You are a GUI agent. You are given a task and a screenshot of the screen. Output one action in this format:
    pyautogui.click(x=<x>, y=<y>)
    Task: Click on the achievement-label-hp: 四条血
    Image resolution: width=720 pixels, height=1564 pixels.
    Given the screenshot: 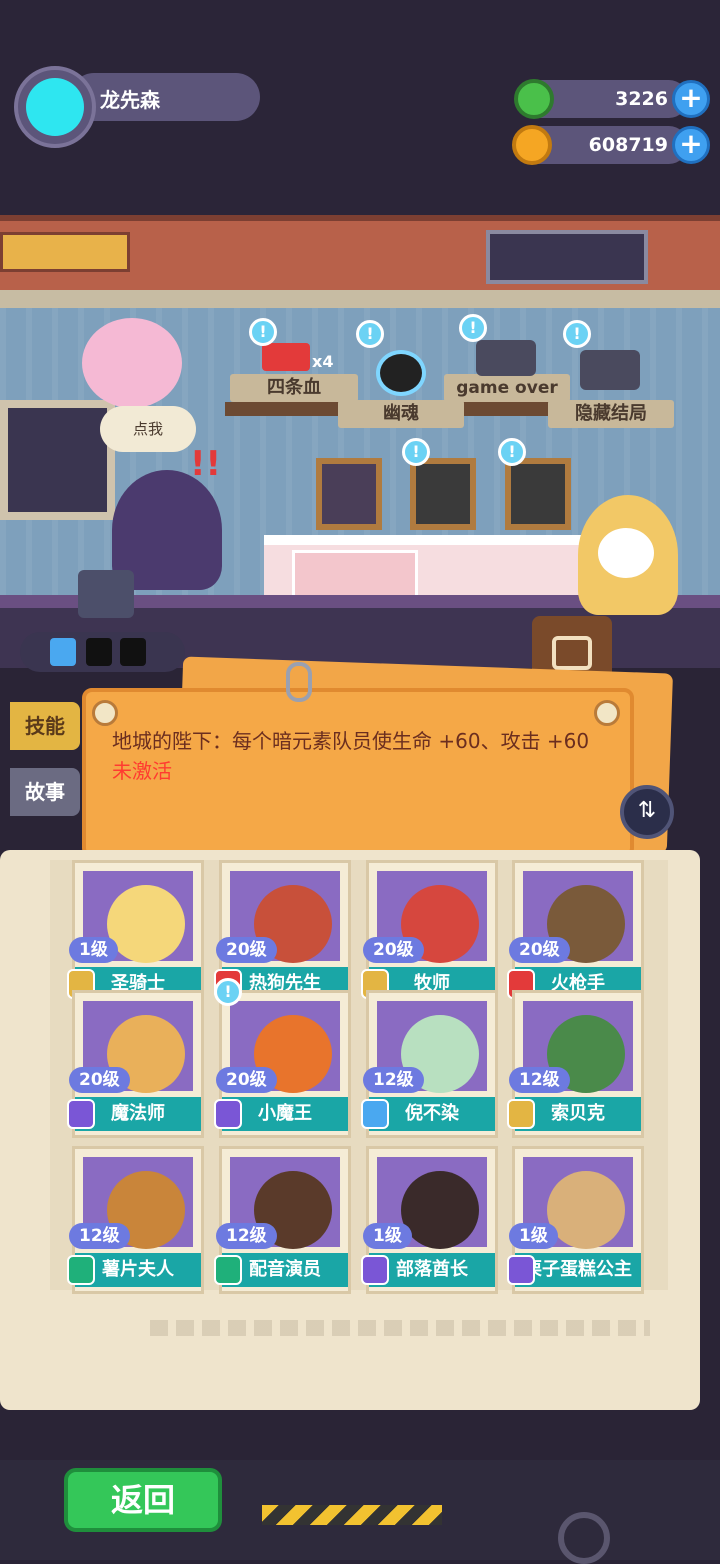 What is the action you would take?
    pyautogui.click(x=294, y=388)
    